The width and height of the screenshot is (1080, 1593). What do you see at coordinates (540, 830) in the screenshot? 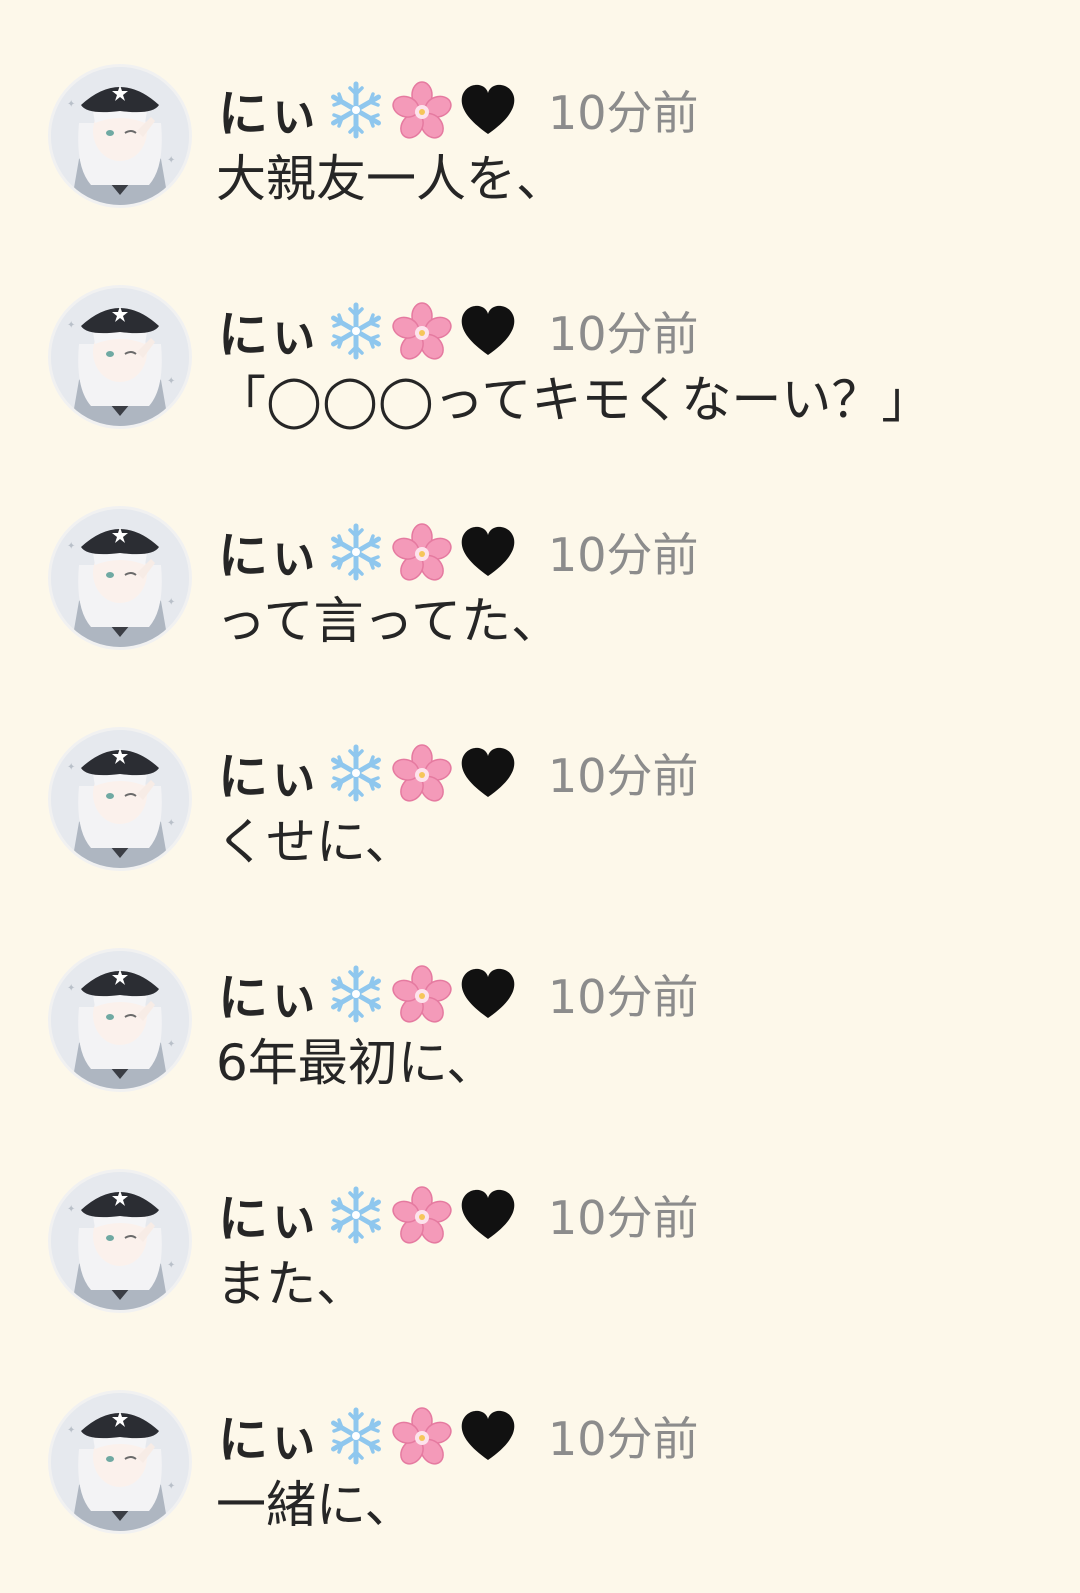
I see `post-item: ✦ ✦ にぃ 10分前 くせに、` at bounding box center [540, 830].